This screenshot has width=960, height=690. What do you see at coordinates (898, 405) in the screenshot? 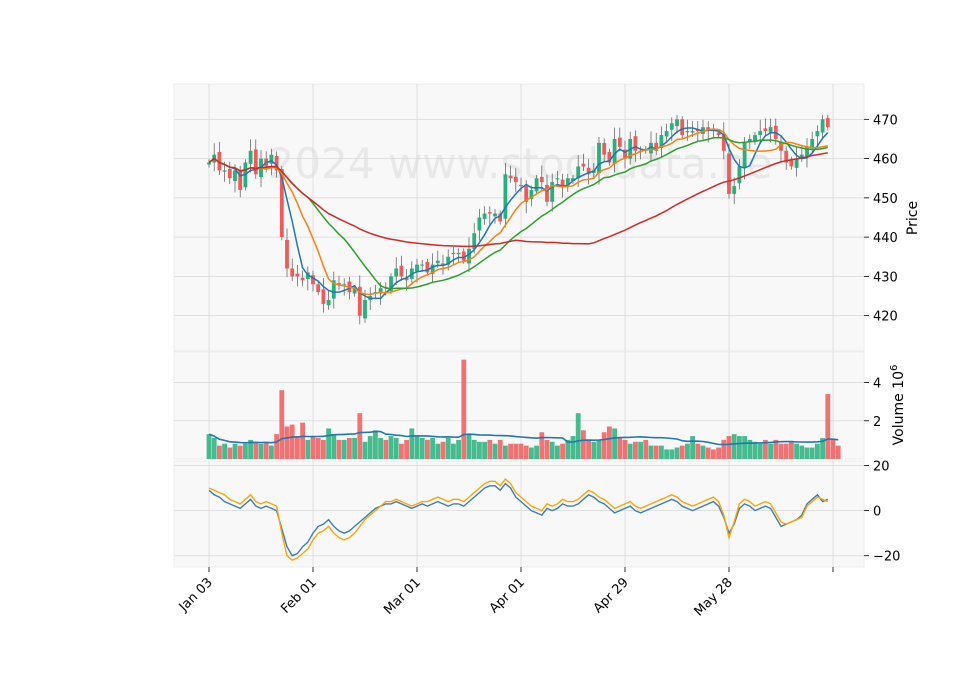
I see `volume-axis-label: Volume 106` at bounding box center [898, 405].